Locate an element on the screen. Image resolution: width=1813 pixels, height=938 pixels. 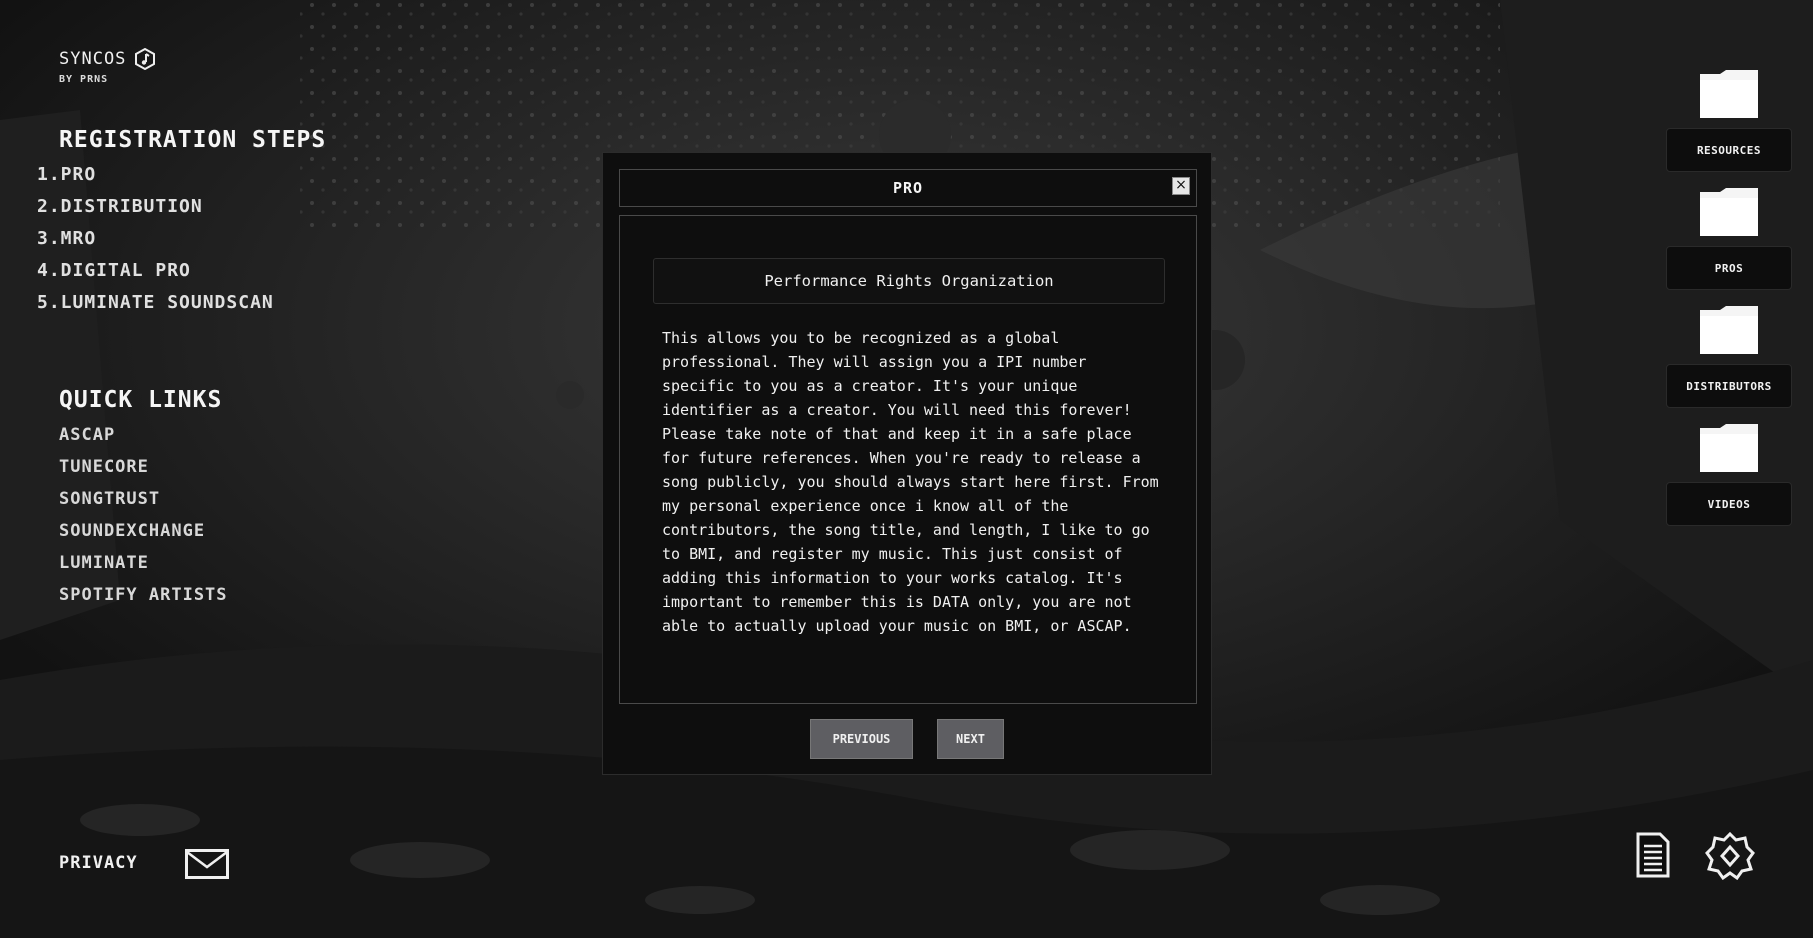
folder-label-pros: PROS is located at coordinates (1729, 268).